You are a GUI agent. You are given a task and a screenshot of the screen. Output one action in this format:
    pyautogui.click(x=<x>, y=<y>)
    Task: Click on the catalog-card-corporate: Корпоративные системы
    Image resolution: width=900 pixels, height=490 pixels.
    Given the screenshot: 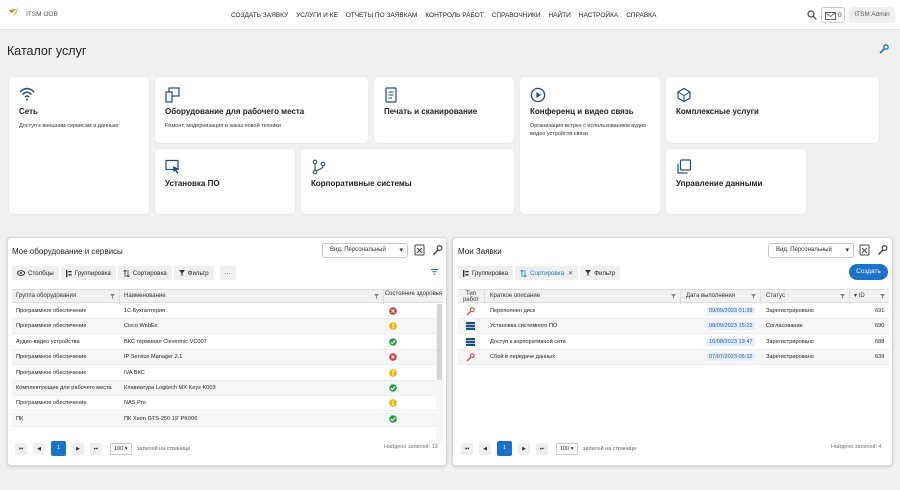 What is the action you would take?
    pyautogui.click(x=407, y=181)
    